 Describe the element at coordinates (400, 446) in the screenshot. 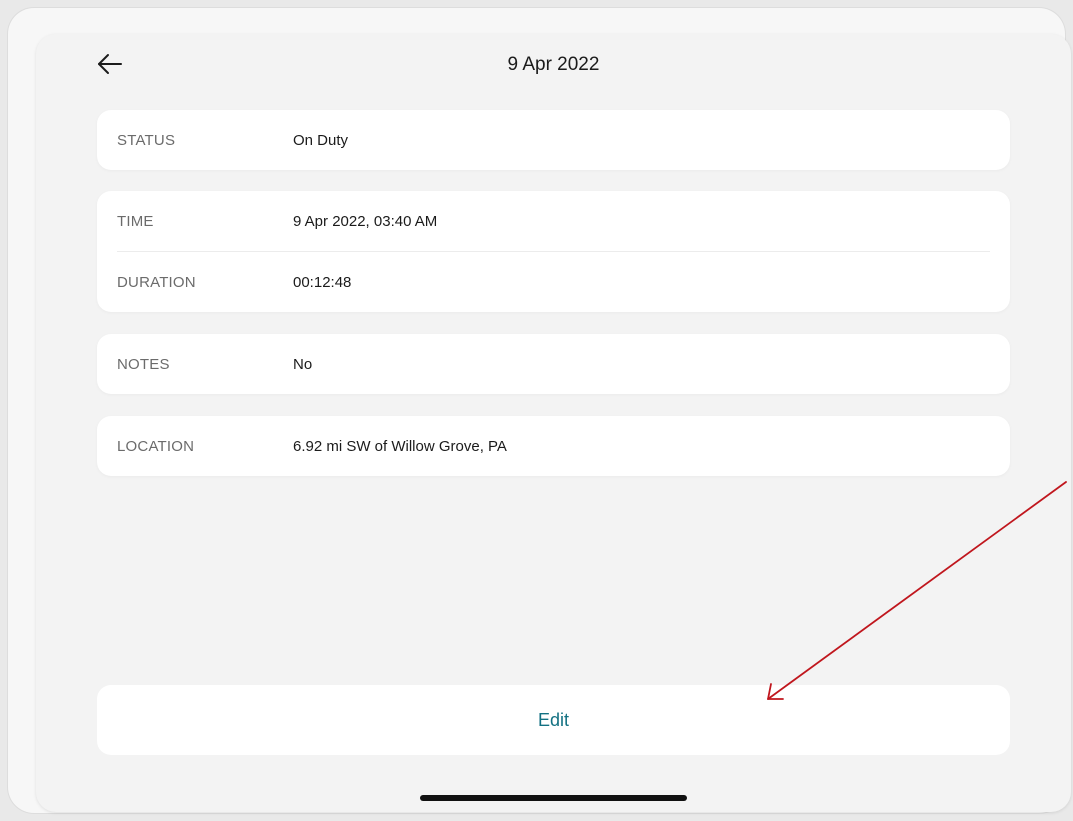

I see `location-value: 6.92 mi SW of Willow Grove, PA` at that location.